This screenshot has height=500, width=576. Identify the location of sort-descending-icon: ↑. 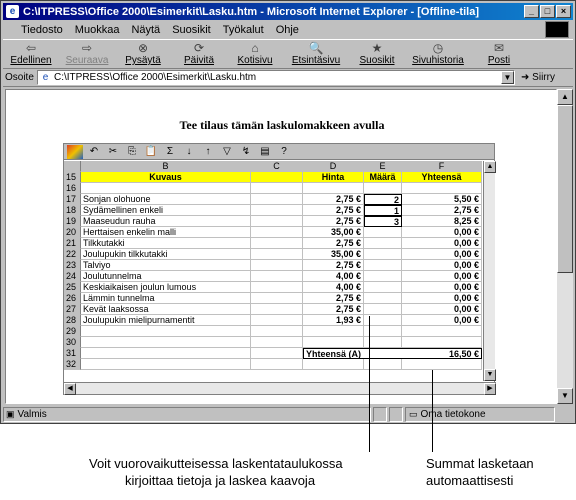
(208, 152).